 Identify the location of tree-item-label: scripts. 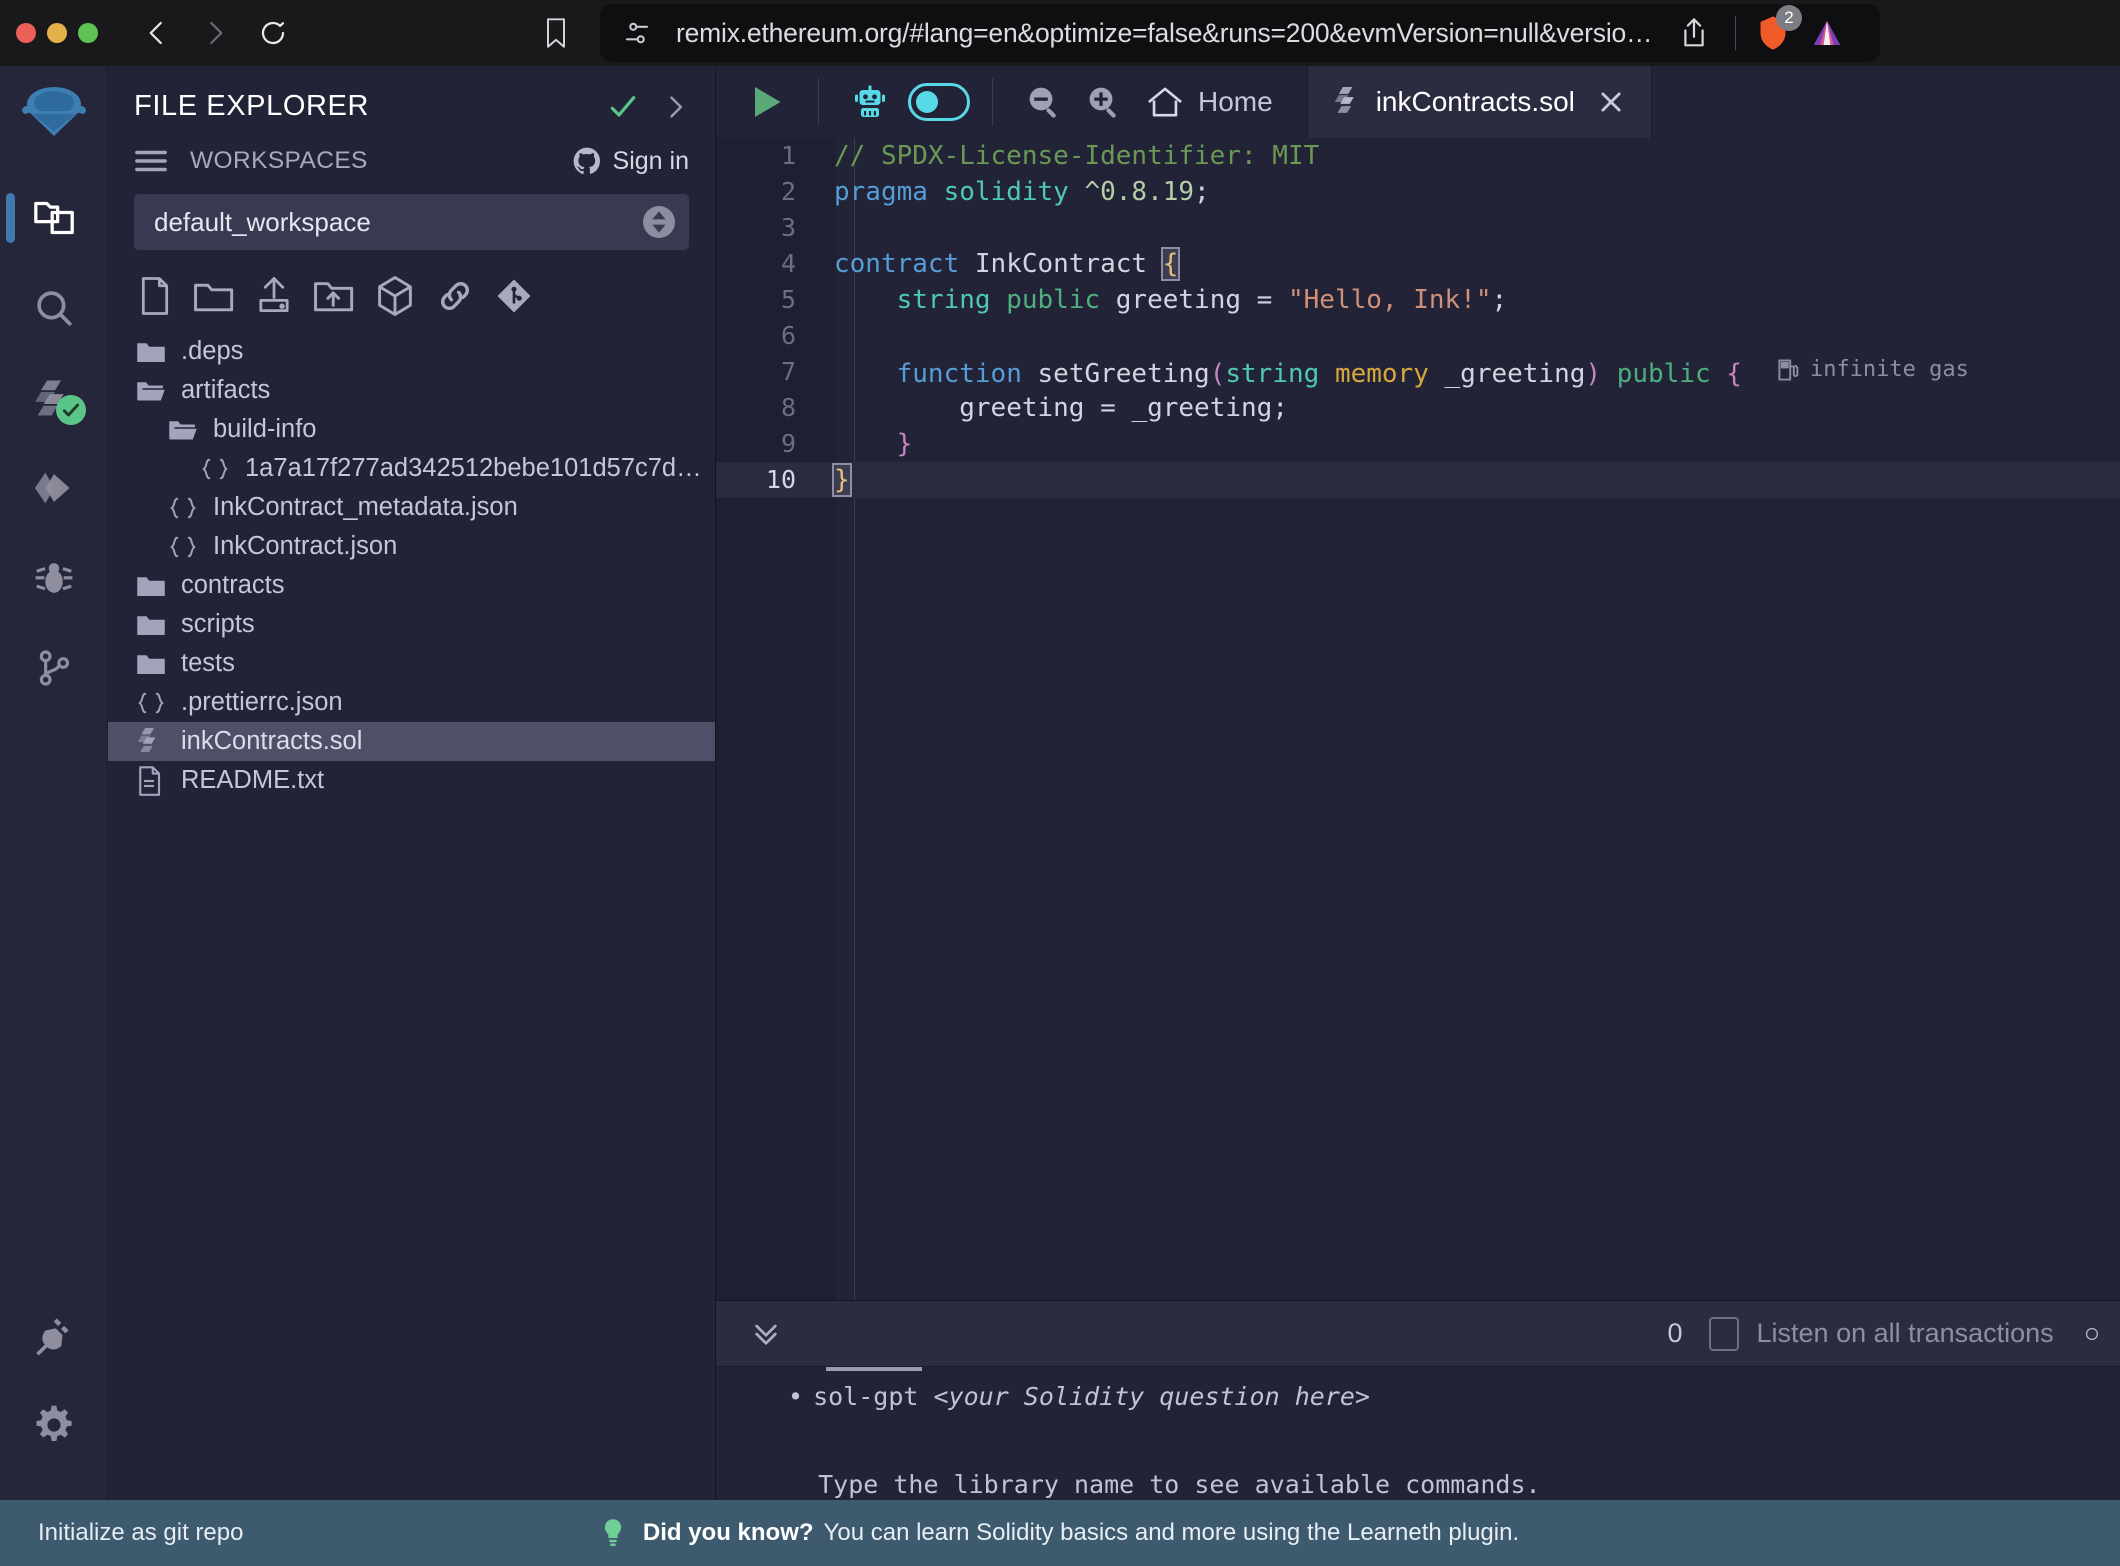
(218, 624).